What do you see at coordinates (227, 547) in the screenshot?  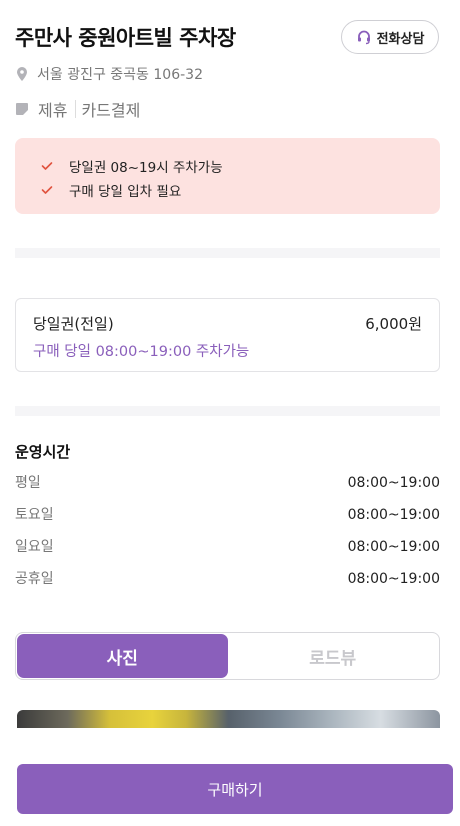 I see `hours-row: 일요일 08:00~19:00` at bounding box center [227, 547].